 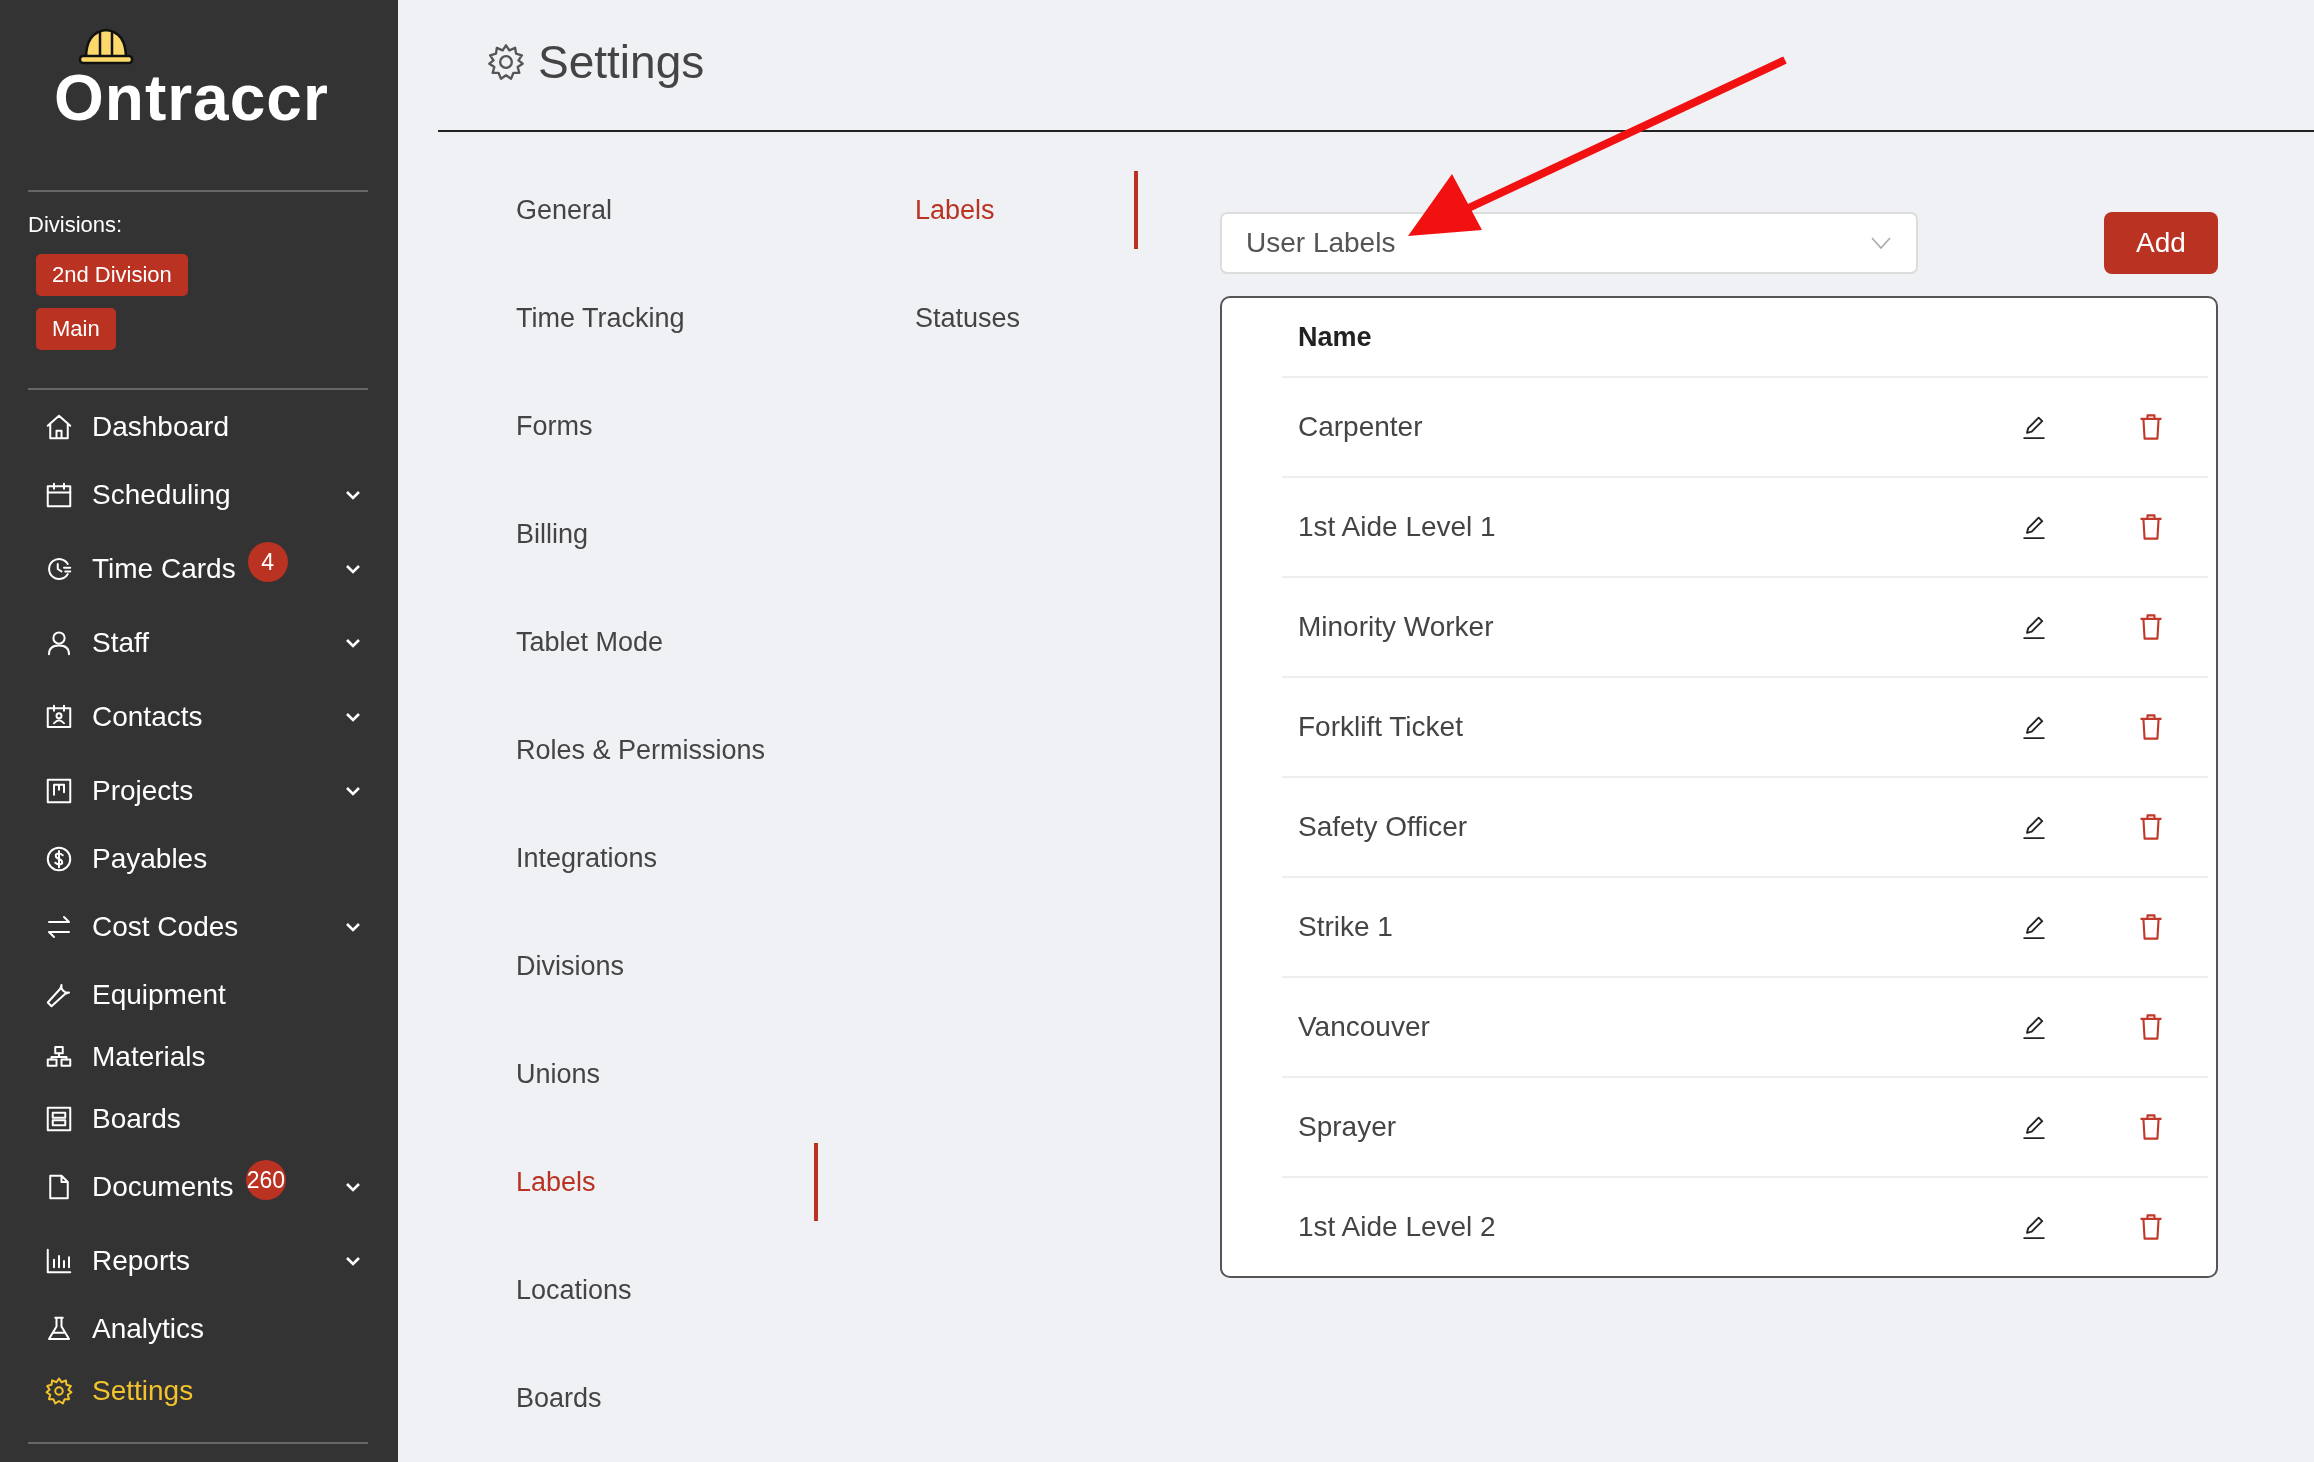 I want to click on settings-menu-item: Tablet Mode, so click(x=628, y=642).